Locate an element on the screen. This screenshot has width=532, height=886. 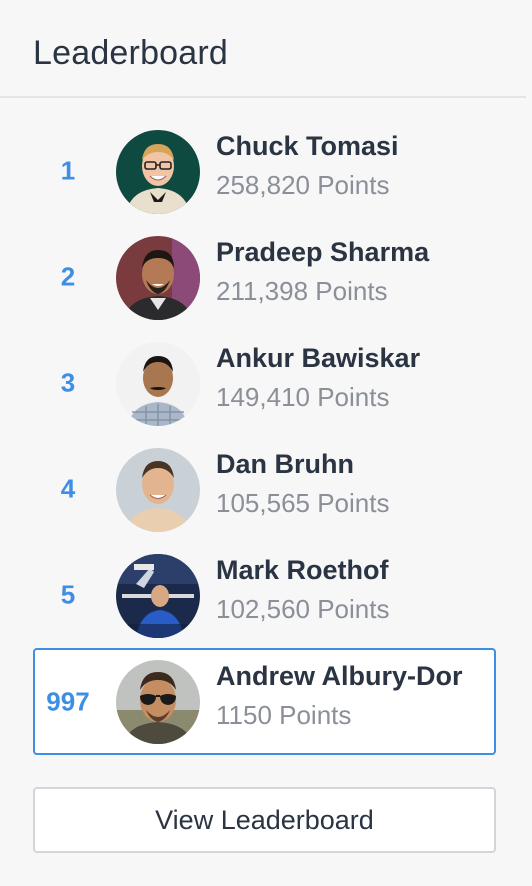
leaderboard-row: 1 Chuck Tomasi 258,820 Points is located at coordinates (264, 171).